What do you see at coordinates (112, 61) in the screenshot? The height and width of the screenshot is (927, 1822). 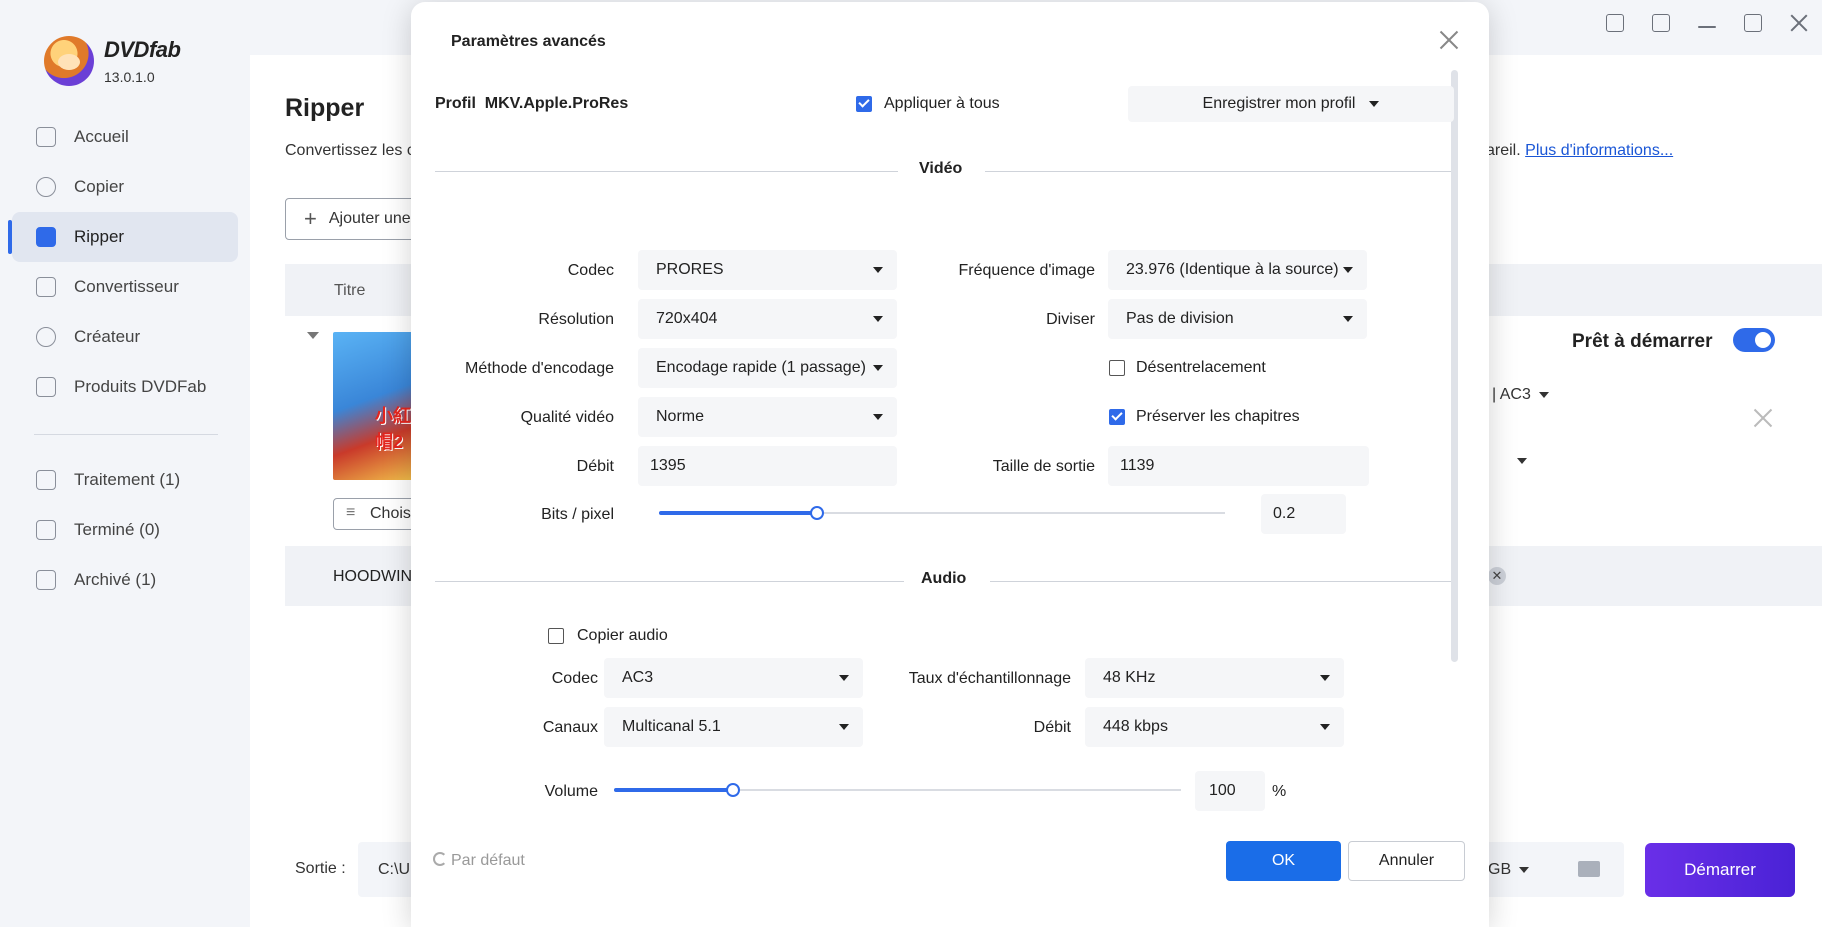 I see `app-logo: DVDfab 13.0.1.0` at bounding box center [112, 61].